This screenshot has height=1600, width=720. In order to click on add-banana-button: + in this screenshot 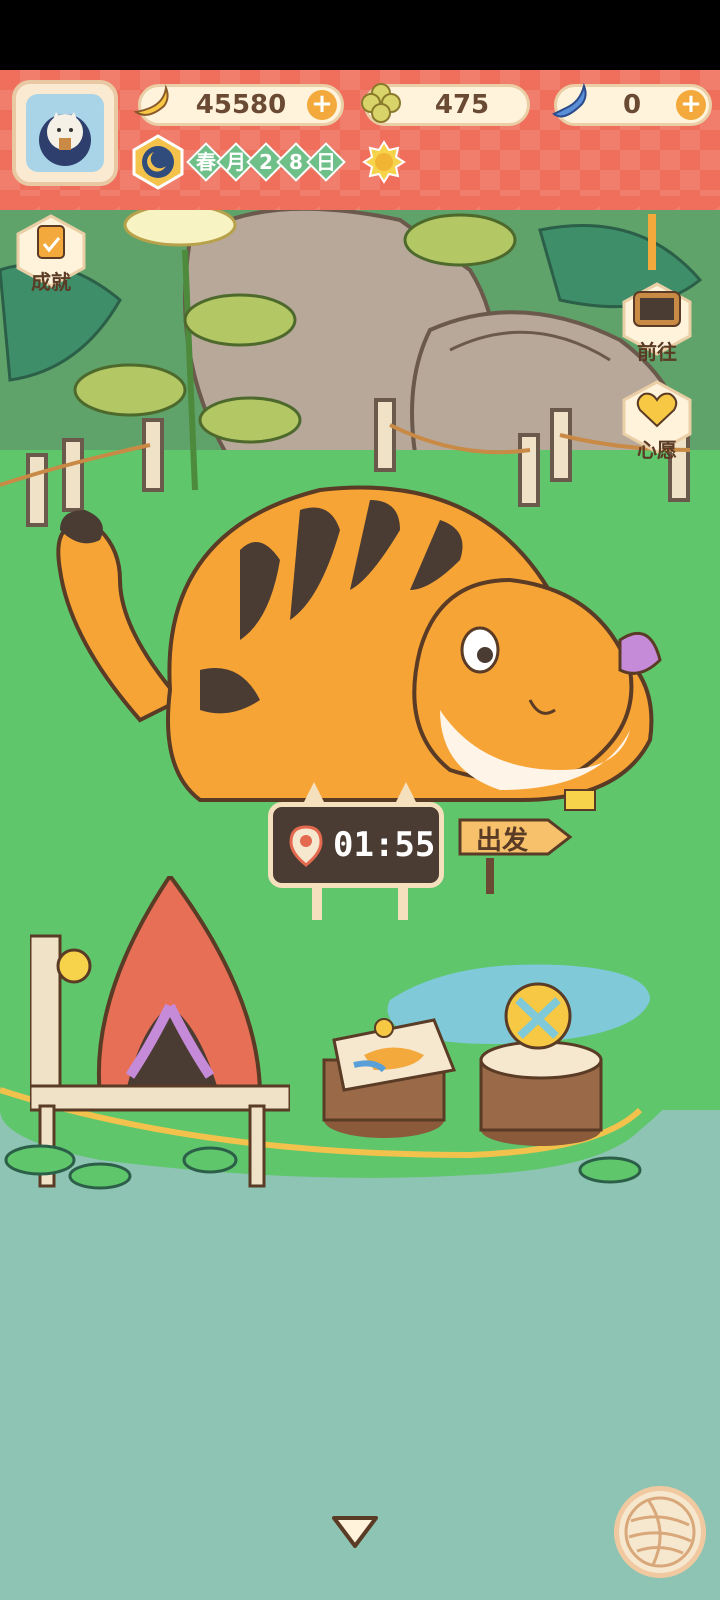, I will do `click(322, 105)`.